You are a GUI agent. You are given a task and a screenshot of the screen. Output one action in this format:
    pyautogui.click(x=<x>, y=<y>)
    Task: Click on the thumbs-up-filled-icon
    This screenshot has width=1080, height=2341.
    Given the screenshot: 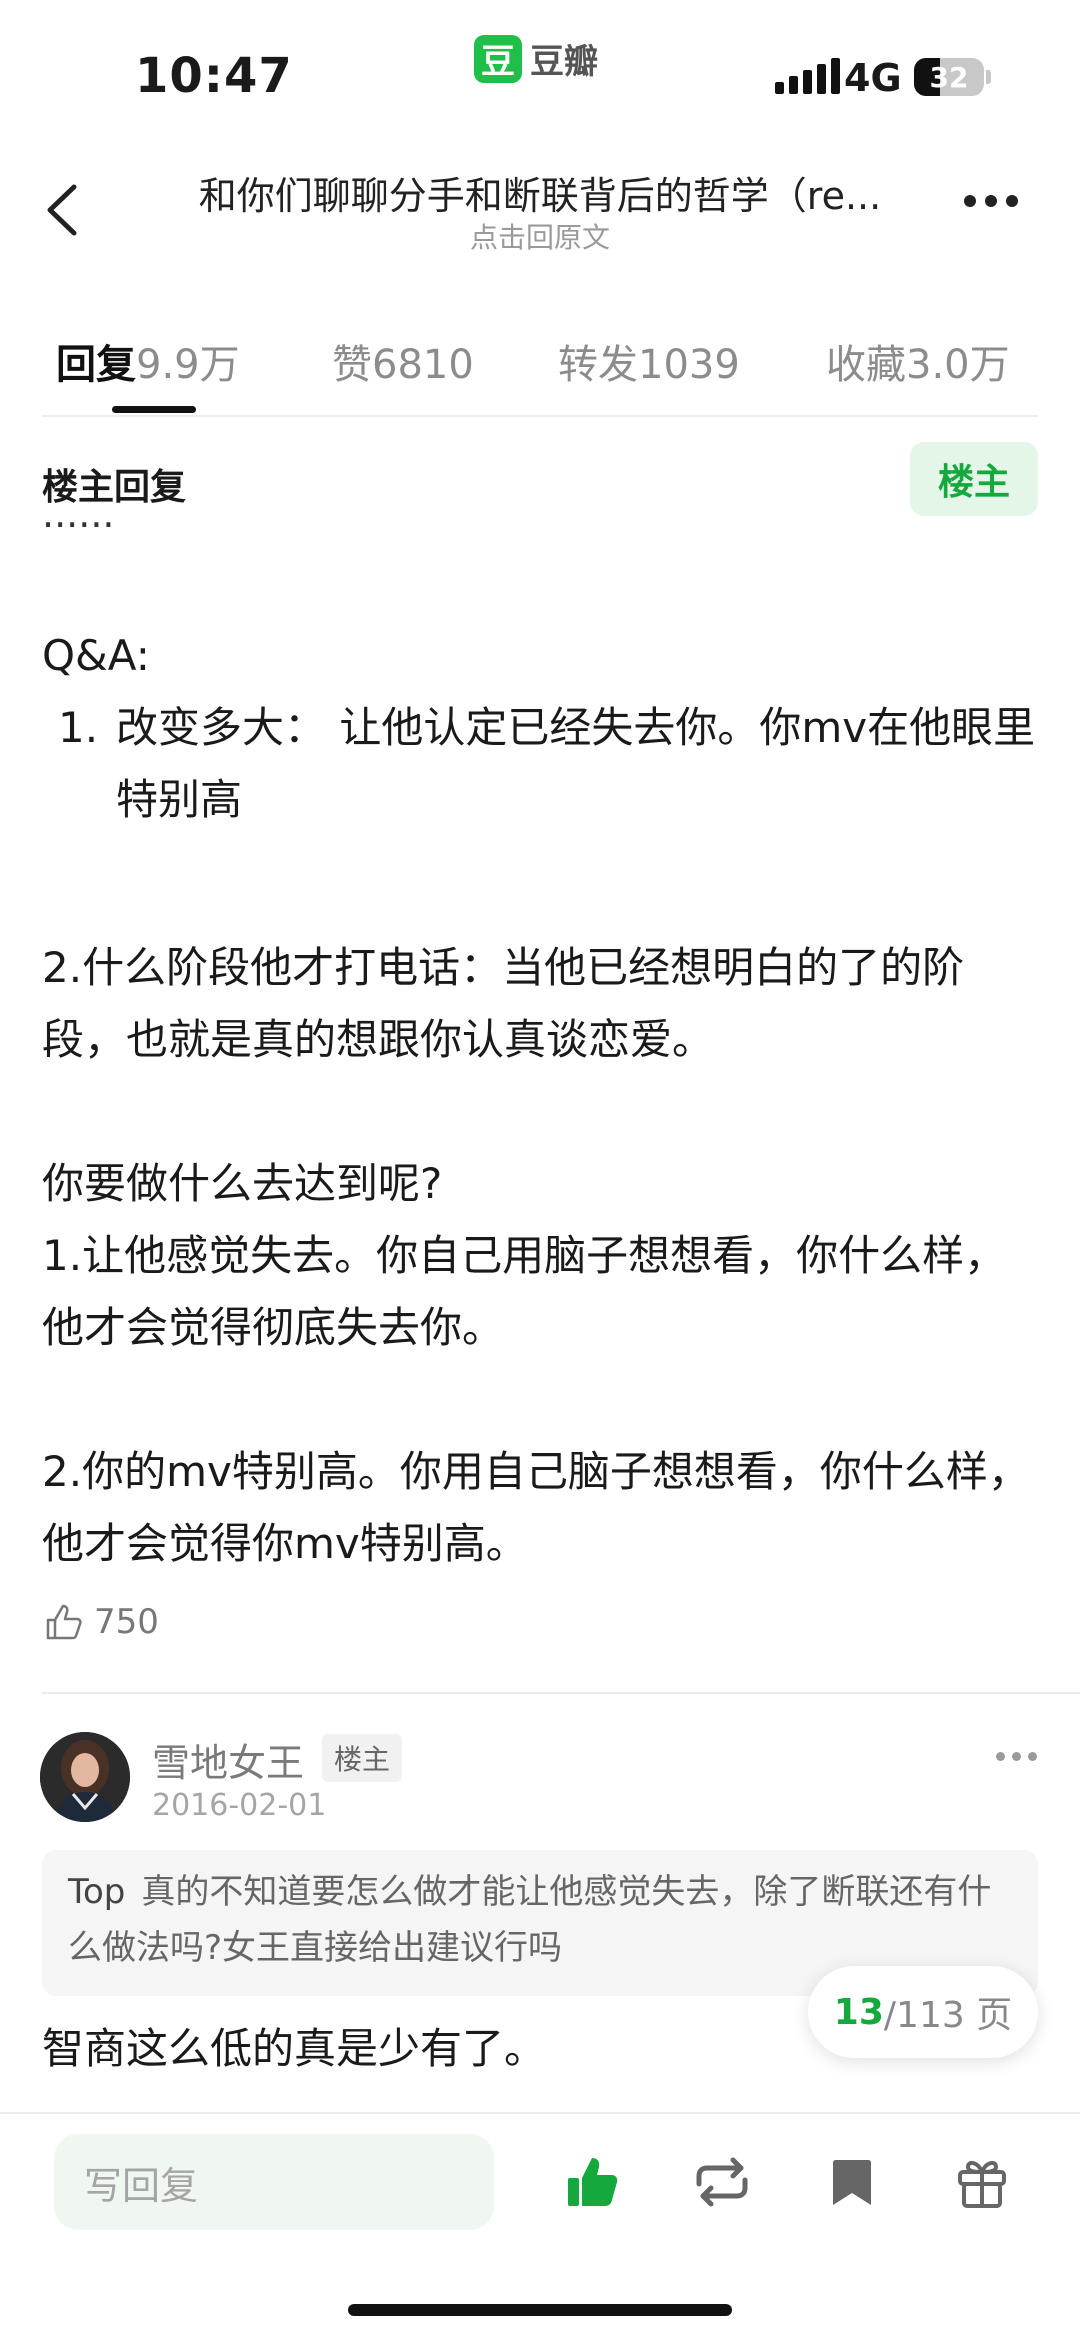 What is the action you would take?
    pyautogui.click(x=593, y=2182)
    